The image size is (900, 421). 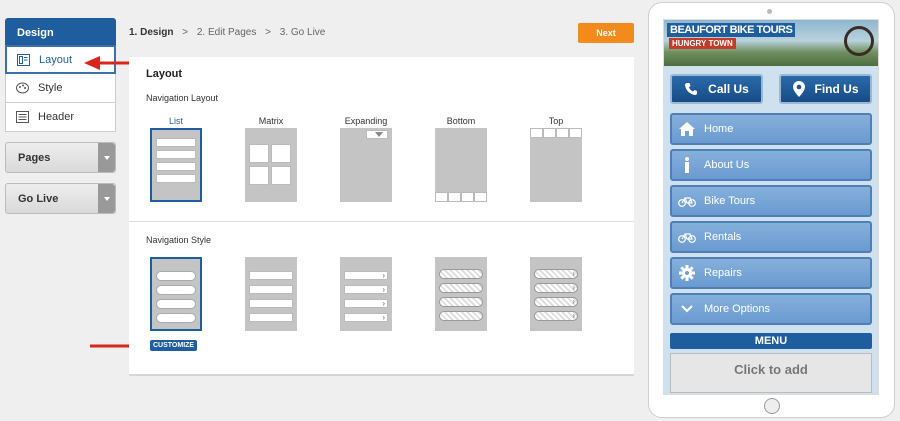 I want to click on style-thumbnail-rounded, so click(x=176, y=294).